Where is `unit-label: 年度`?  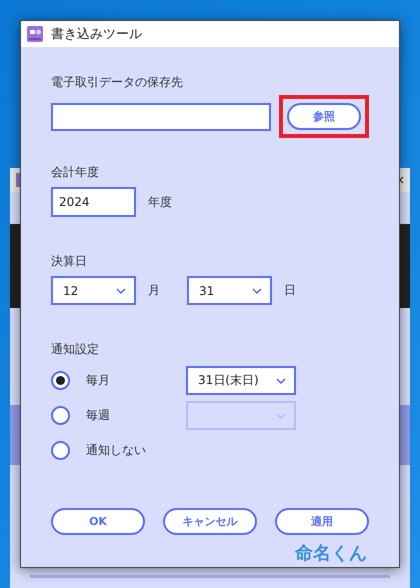
unit-label: 年度 is located at coordinates (160, 202).